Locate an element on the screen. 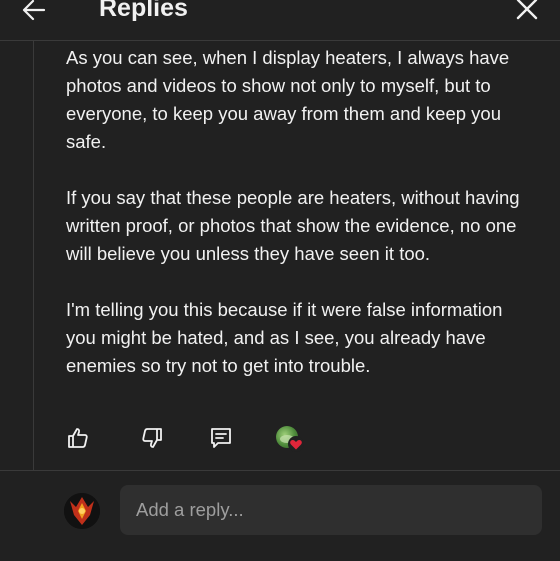  reply-button is located at coordinates (221, 438).